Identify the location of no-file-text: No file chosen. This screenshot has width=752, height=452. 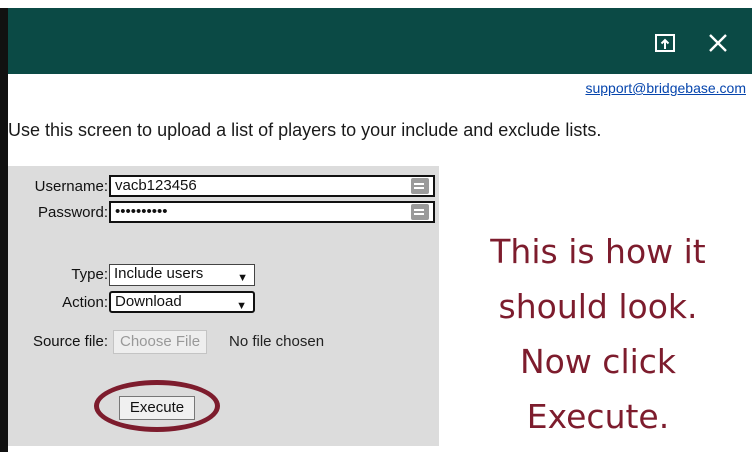
(277, 341).